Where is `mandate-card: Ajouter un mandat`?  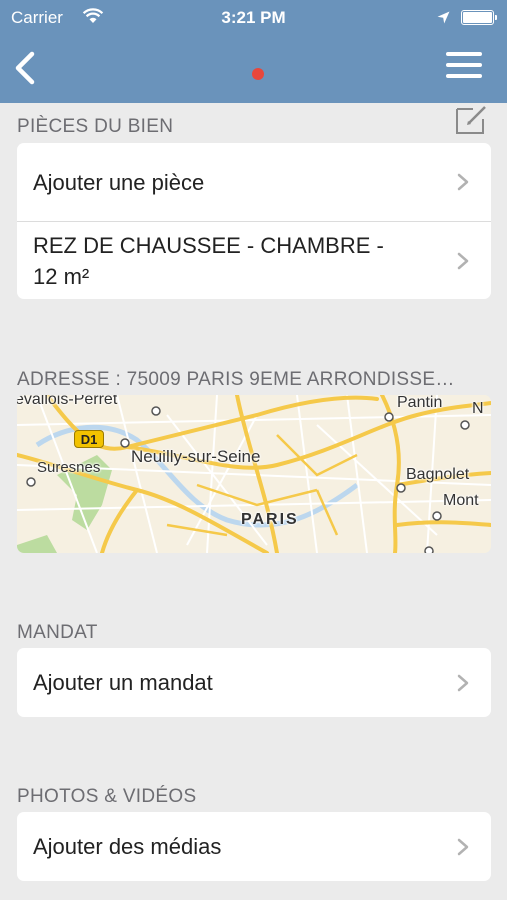 mandate-card: Ajouter un mandat is located at coordinates (254, 682).